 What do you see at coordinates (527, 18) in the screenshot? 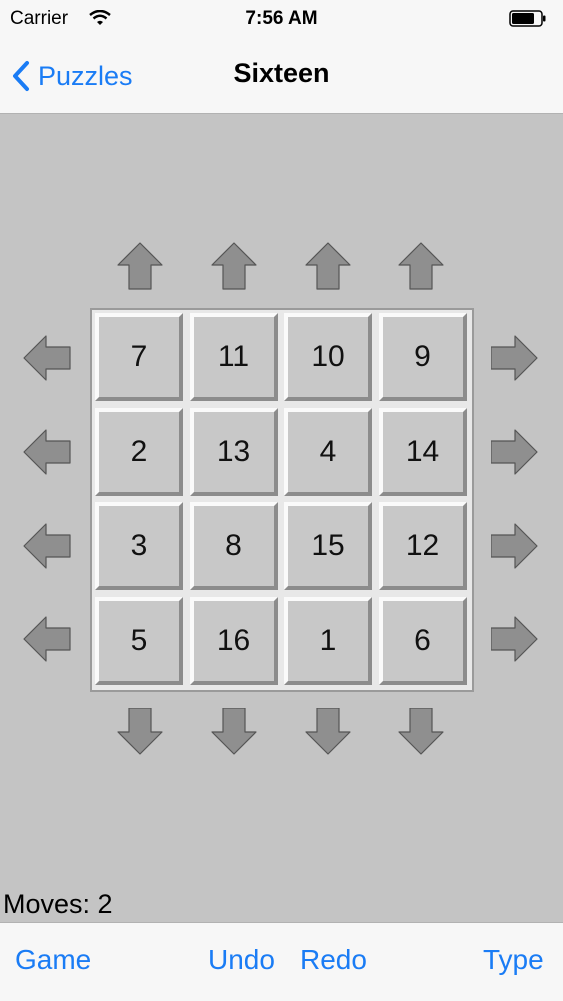
I see `battery-icon` at bounding box center [527, 18].